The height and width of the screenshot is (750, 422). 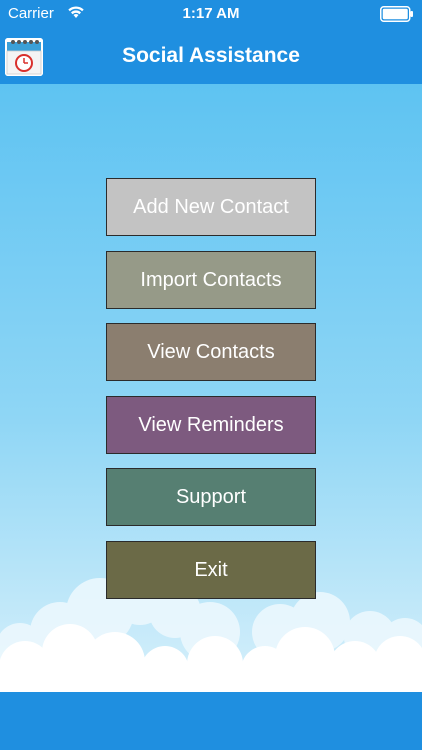 I want to click on battery-icon, so click(x=397, y=14).